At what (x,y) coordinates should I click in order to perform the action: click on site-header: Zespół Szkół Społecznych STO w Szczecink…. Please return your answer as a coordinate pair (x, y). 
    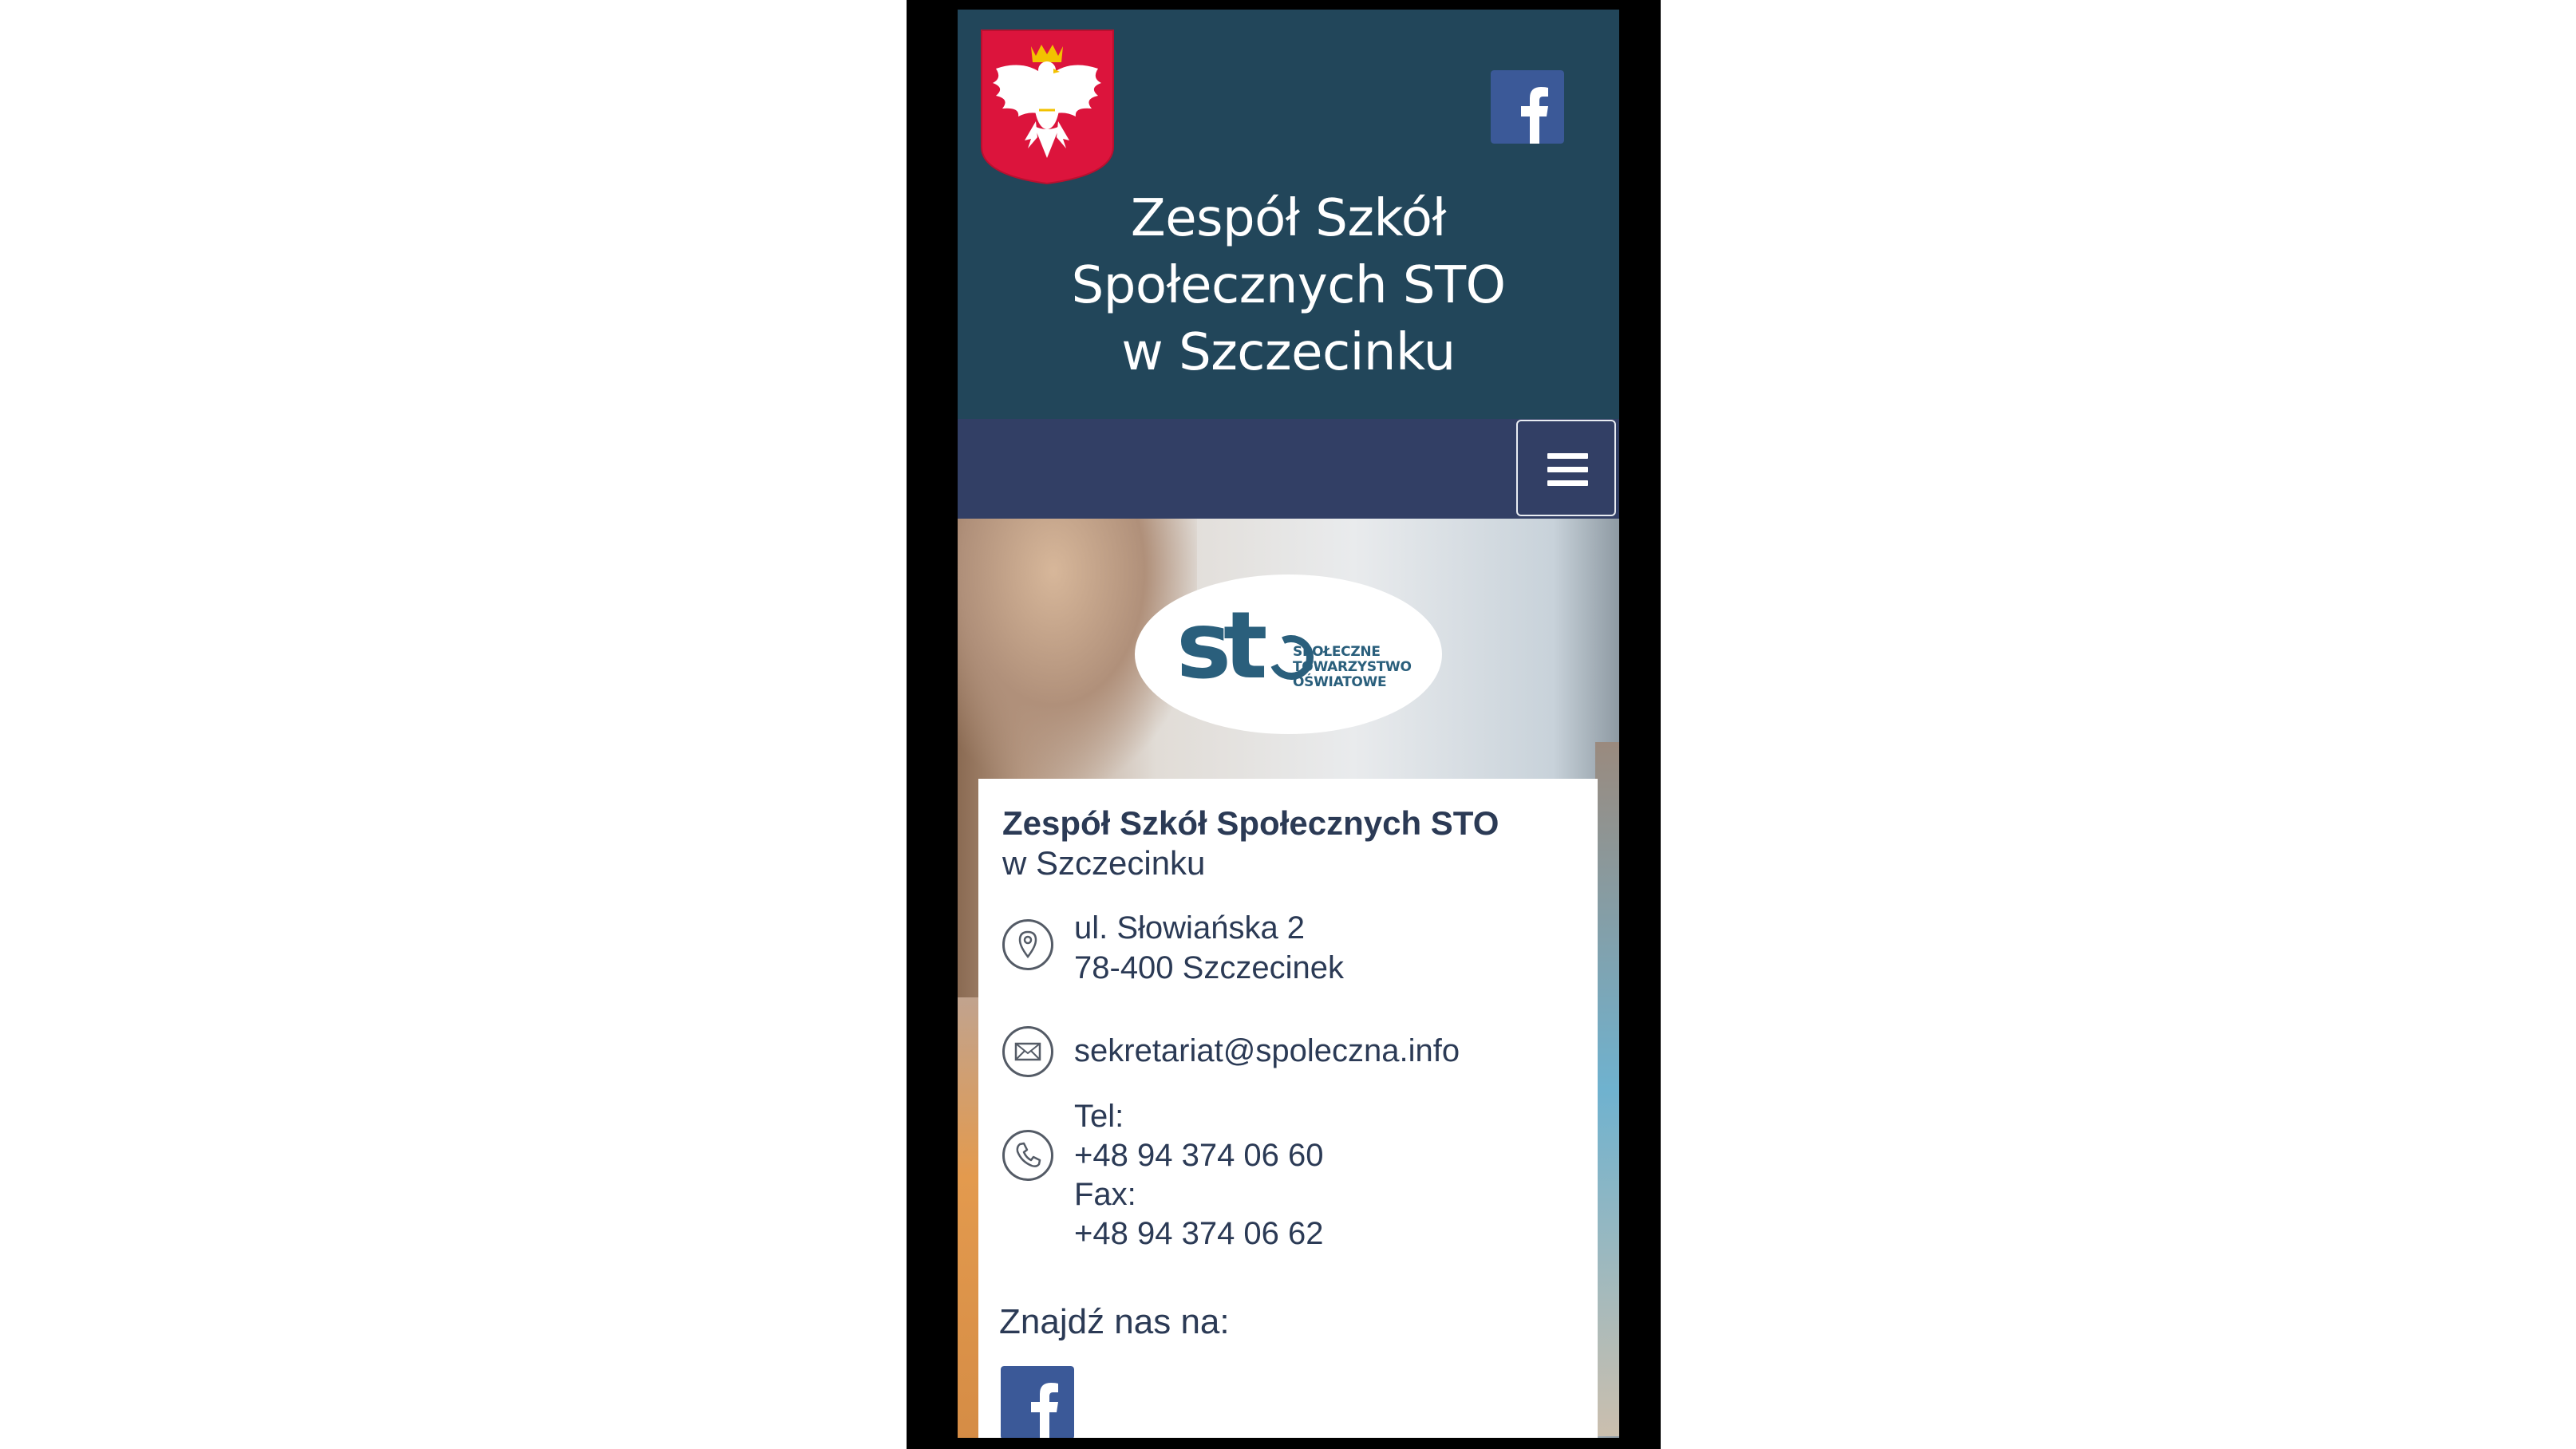
    Looking at the image, I should click on (1288, 215).